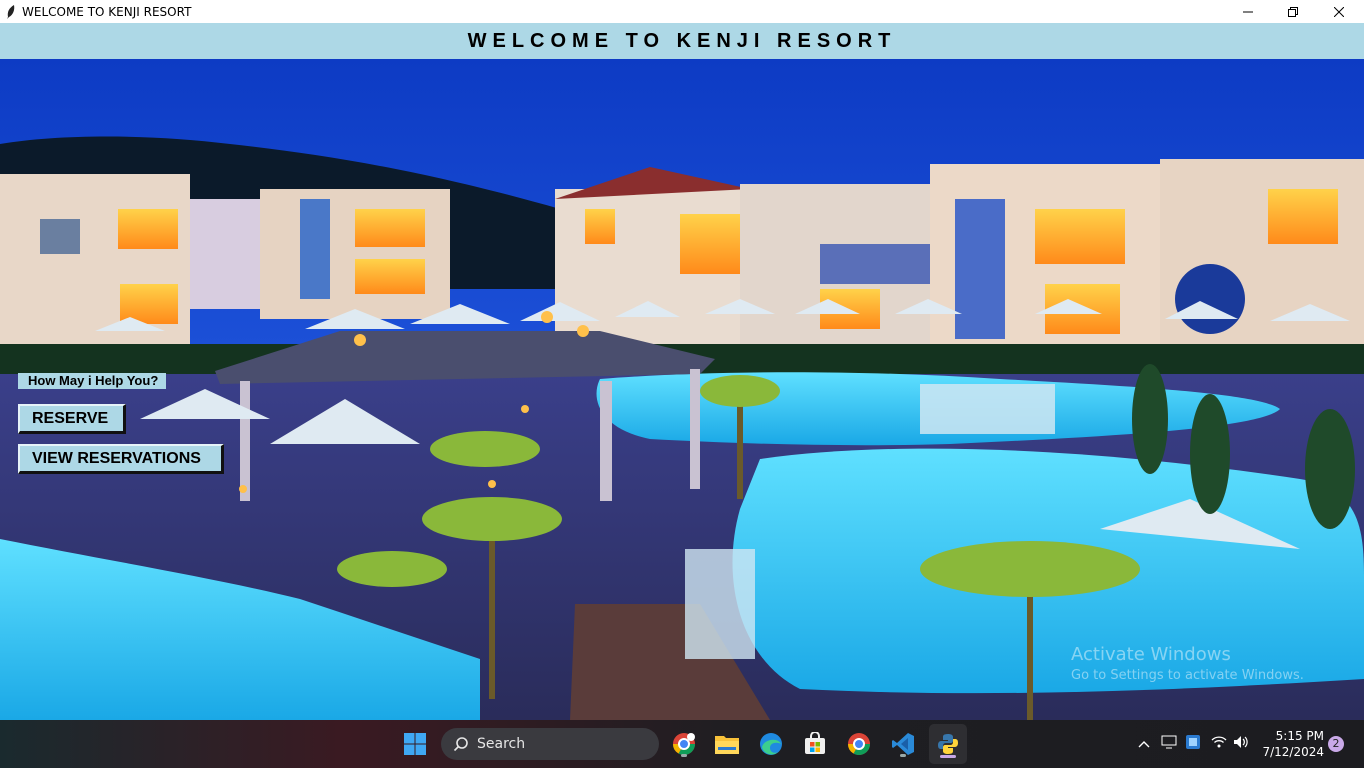 The height and width of the screenshot is (768, 1364). What do you see at coordinates (1241, 744) in the screenshot?
I see `volume-icon` at bounding box center [1241, 744].